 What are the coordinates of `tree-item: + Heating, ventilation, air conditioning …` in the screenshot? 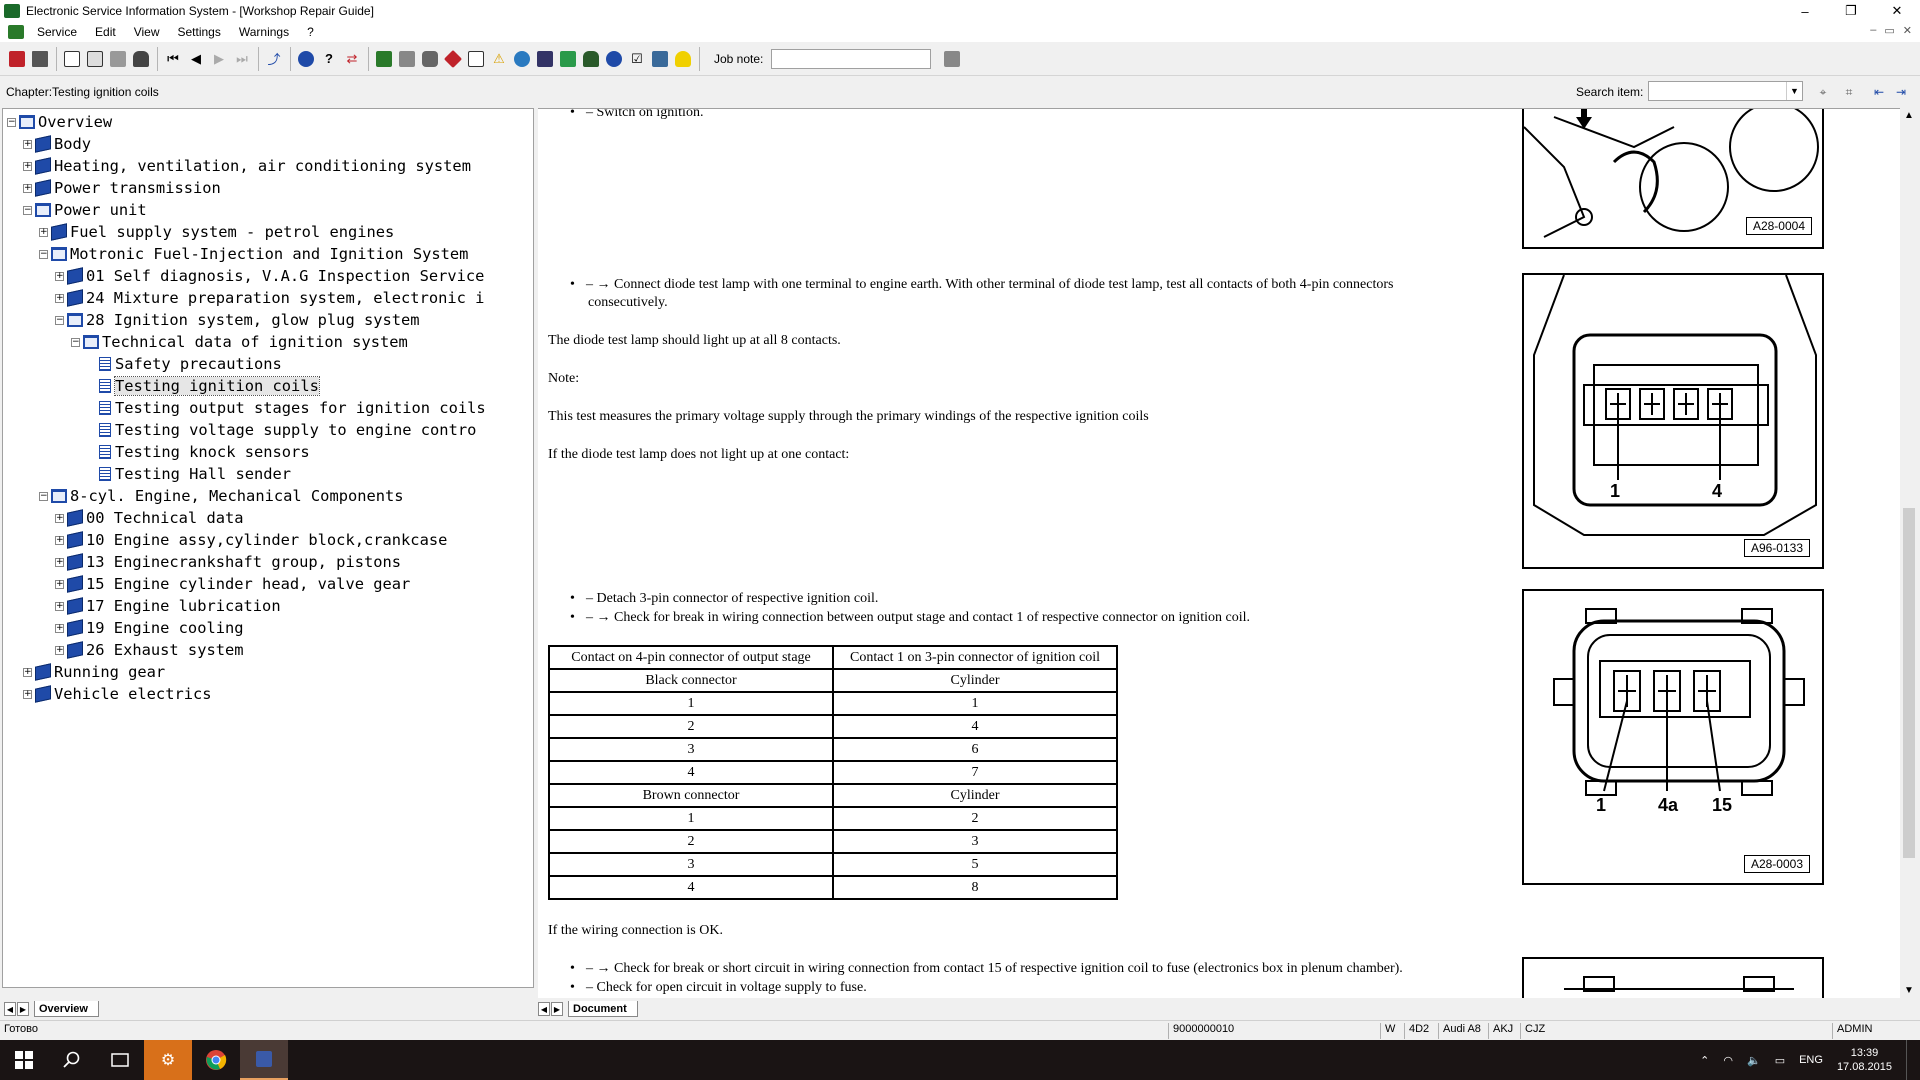 It's located at (244, 166).